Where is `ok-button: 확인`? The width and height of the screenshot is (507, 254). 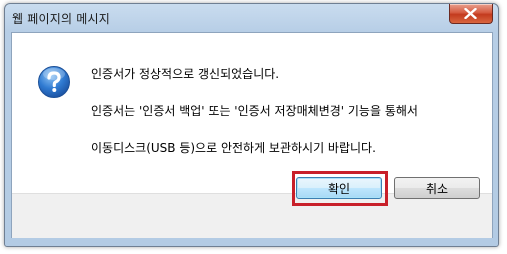 ok-button: 확인 is located at coordinates (339, 188).